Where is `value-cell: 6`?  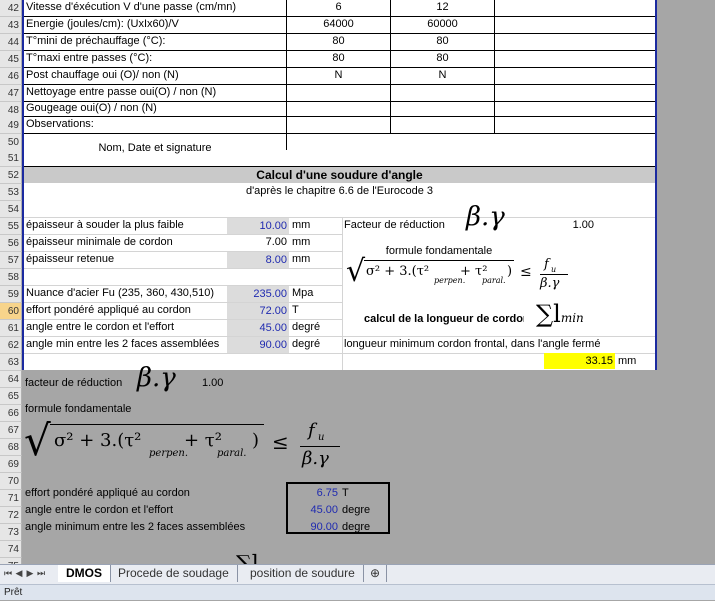 value-cell: 6 is located at coordinates (338, 7).